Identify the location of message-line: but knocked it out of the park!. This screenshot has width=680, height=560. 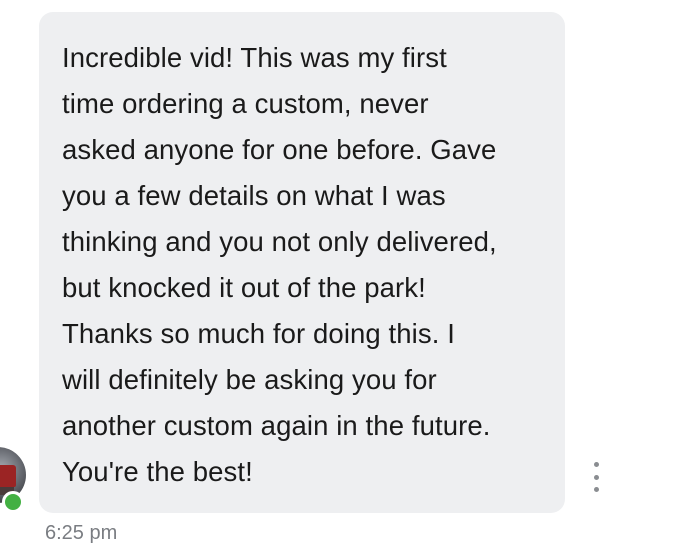
(244, 287).